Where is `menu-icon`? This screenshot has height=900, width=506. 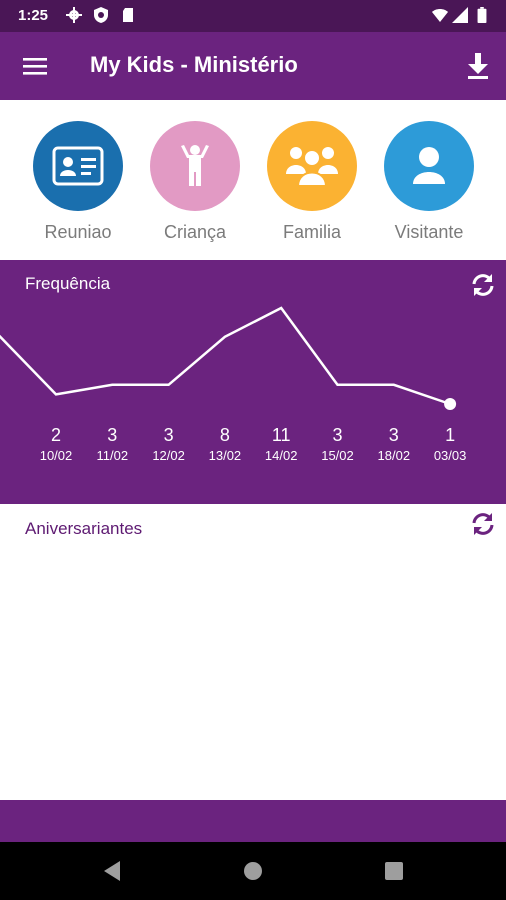 menu-icon is located at coordinates (35, 66).